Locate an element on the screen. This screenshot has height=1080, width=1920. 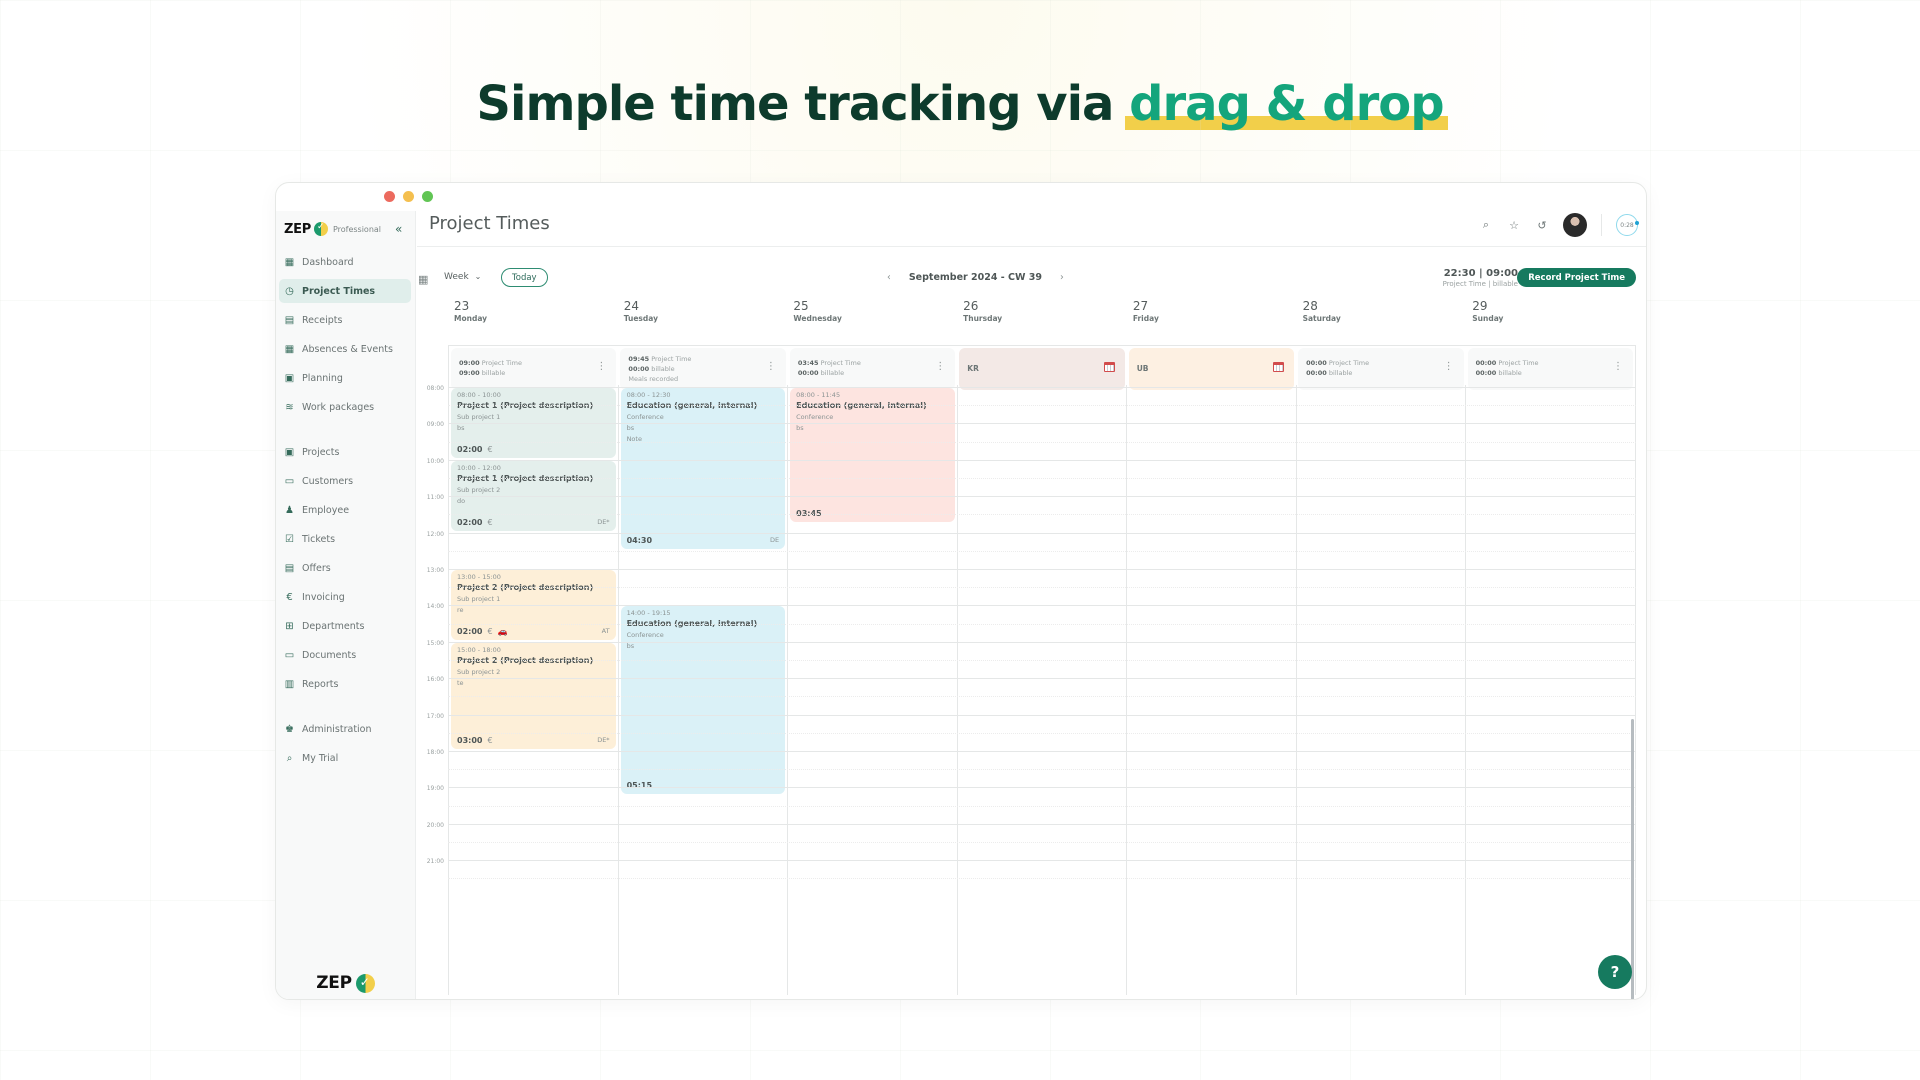
help-button: ? is located at coordinates (1615, 972).